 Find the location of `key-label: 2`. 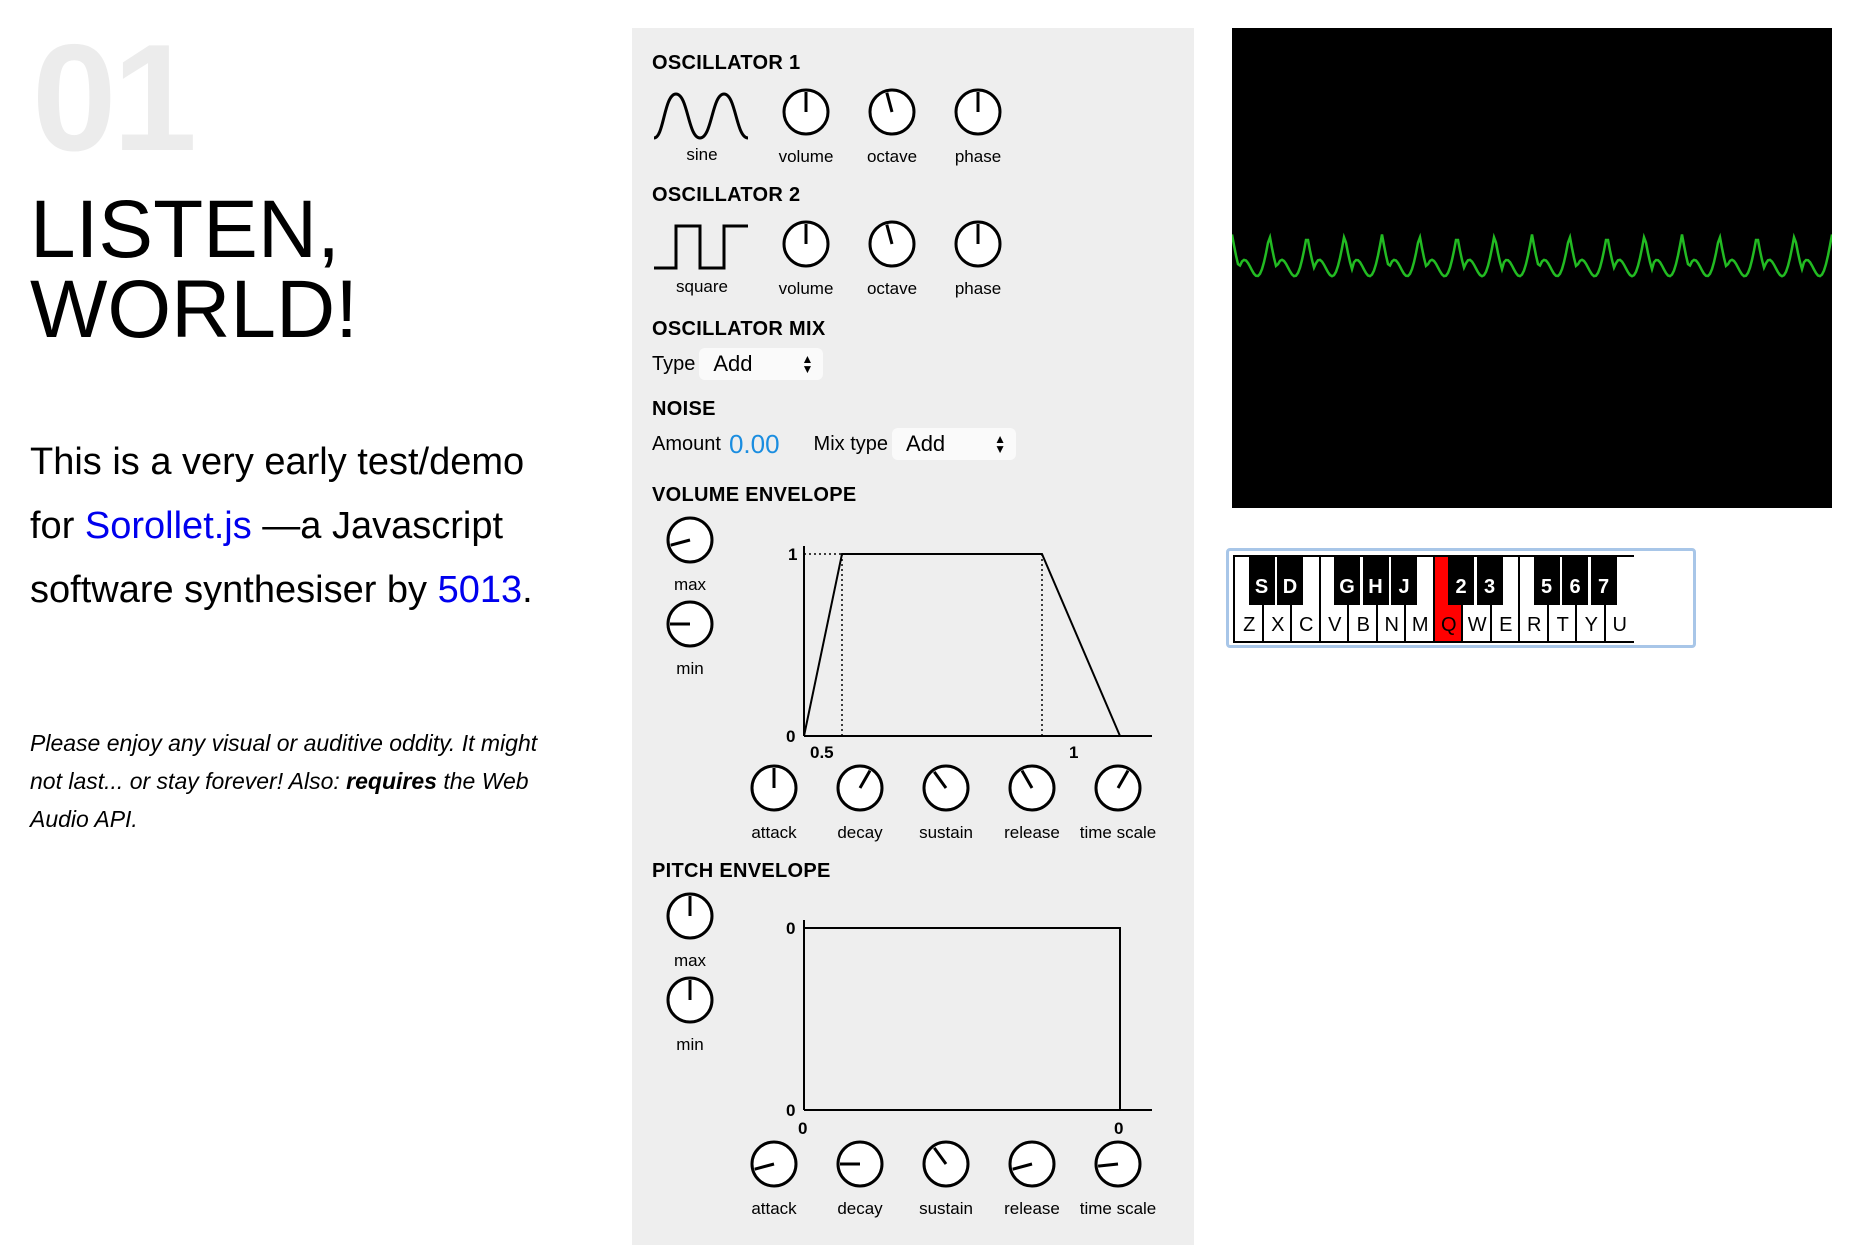

key-label: 2 is located at coordinates (1461, 587).